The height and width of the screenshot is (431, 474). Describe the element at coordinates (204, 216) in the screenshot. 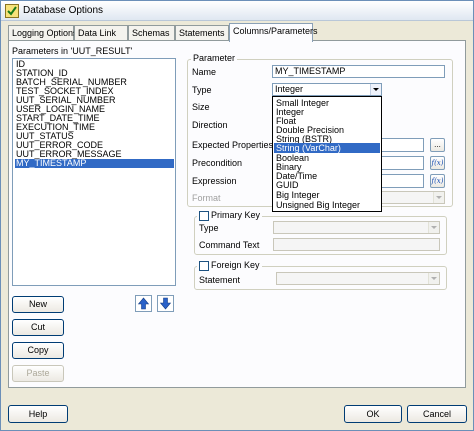

I see `primary-key-checkbox` at that location.